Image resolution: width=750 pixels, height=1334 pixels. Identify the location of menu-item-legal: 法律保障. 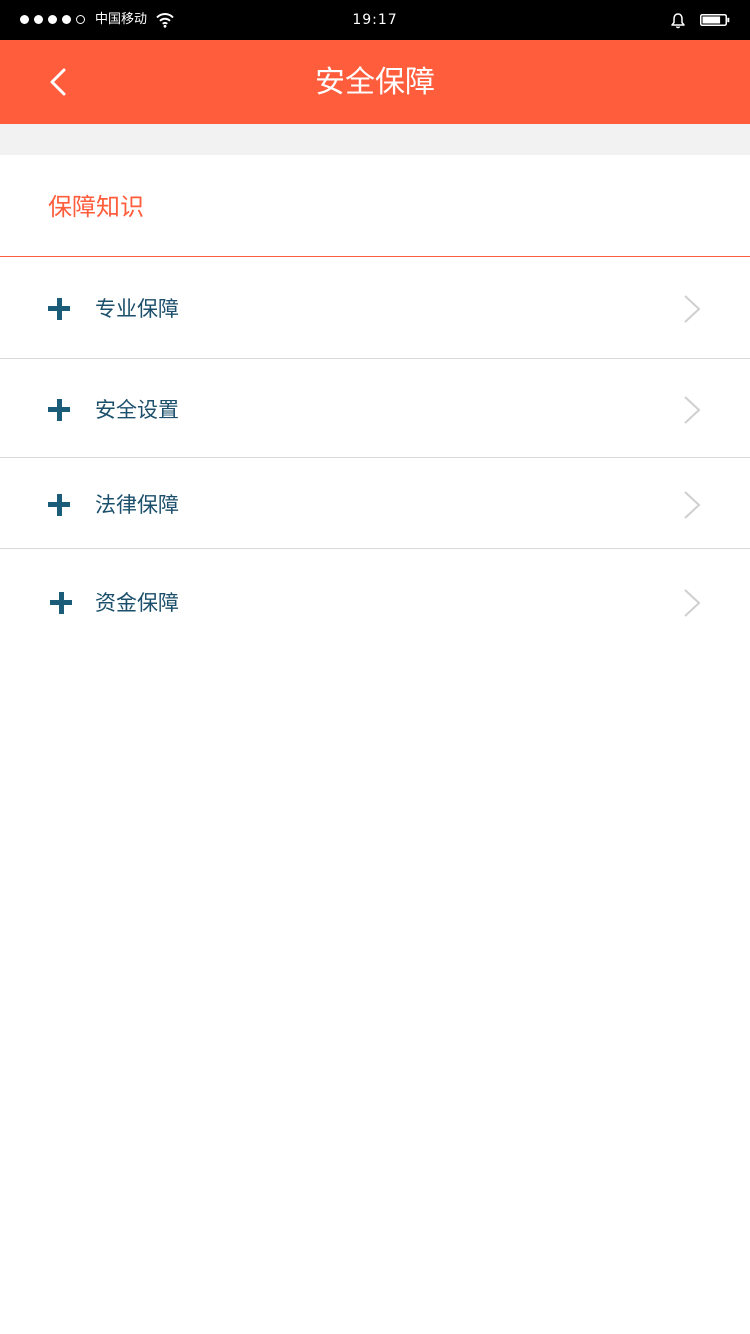
(375, 503).